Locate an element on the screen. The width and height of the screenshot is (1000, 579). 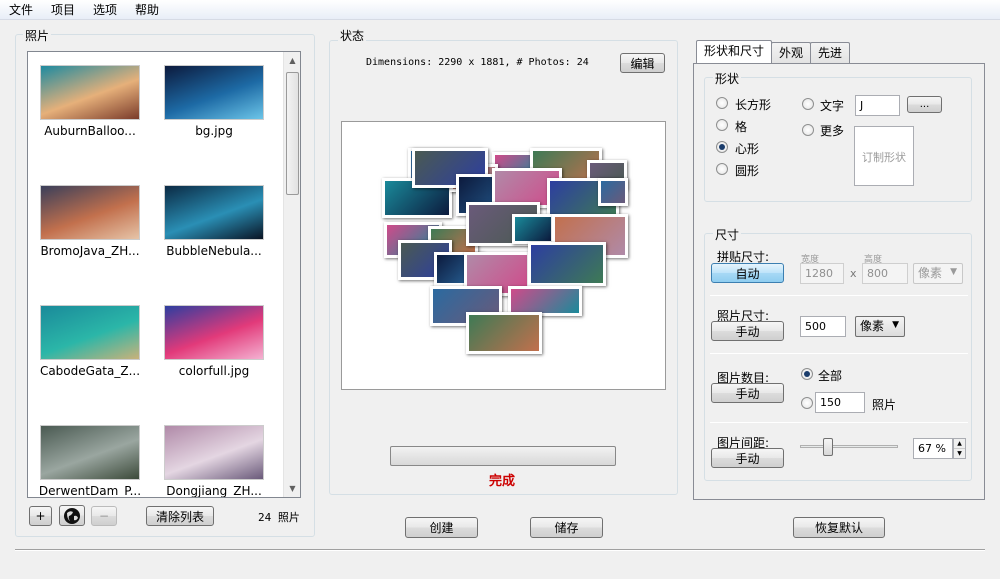
shape-grid-radio is located at coordinates (722, 125).